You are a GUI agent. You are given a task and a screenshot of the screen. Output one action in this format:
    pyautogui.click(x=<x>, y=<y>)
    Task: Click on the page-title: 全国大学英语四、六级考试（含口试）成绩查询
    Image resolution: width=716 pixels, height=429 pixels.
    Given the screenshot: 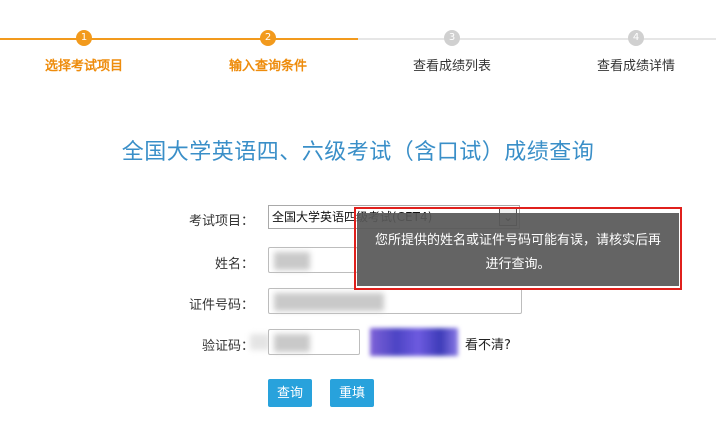 What is the action you would take?
    pyautogui.click(x=358, y=152)
    